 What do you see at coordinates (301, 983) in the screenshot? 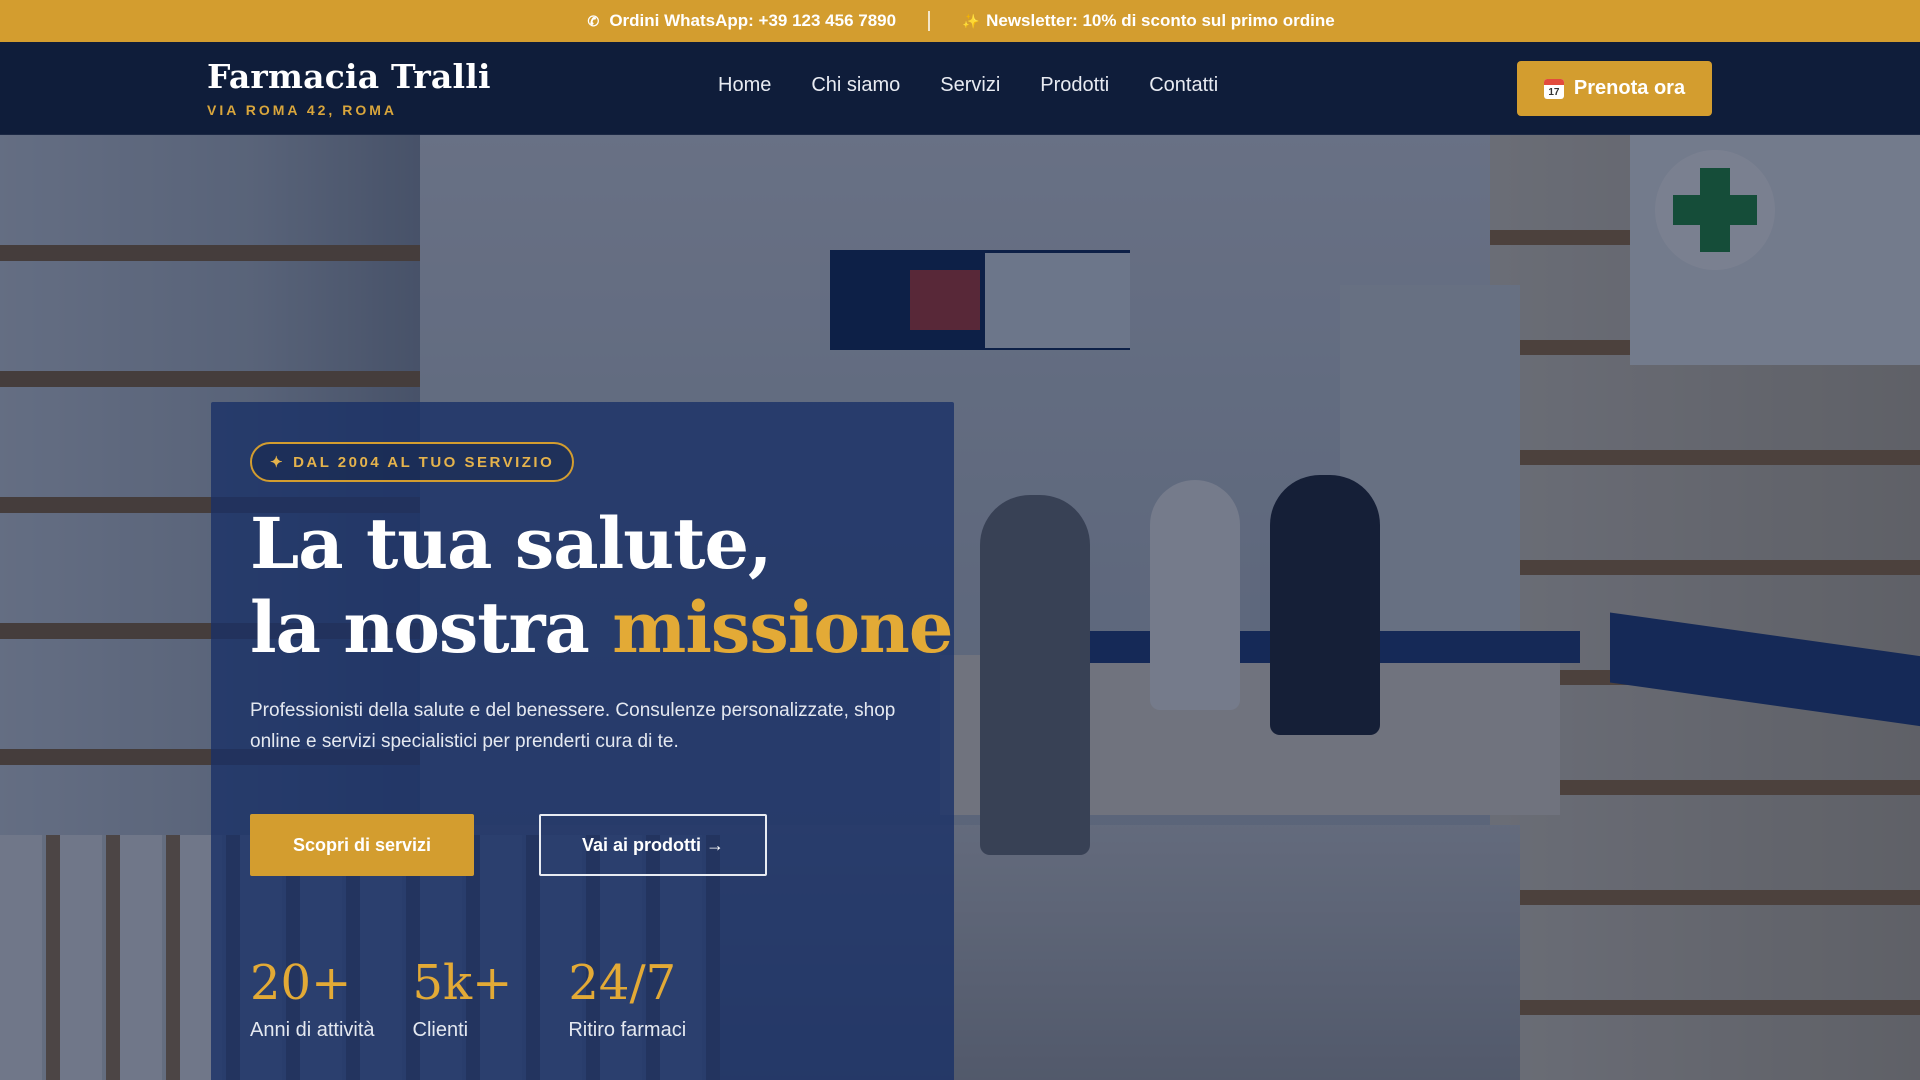
I see `stat-value: 20+` at bounding box center [301, 983].